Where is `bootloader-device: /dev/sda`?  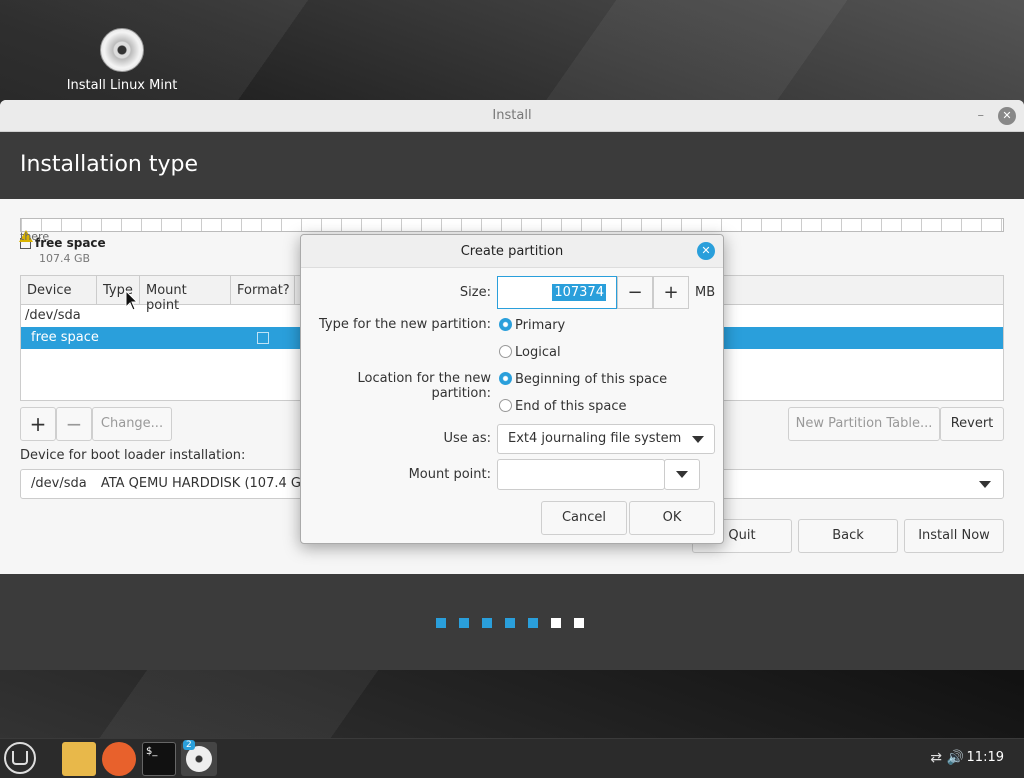 bootloader-device: /dev/sda is located at coordinates (59, 483).